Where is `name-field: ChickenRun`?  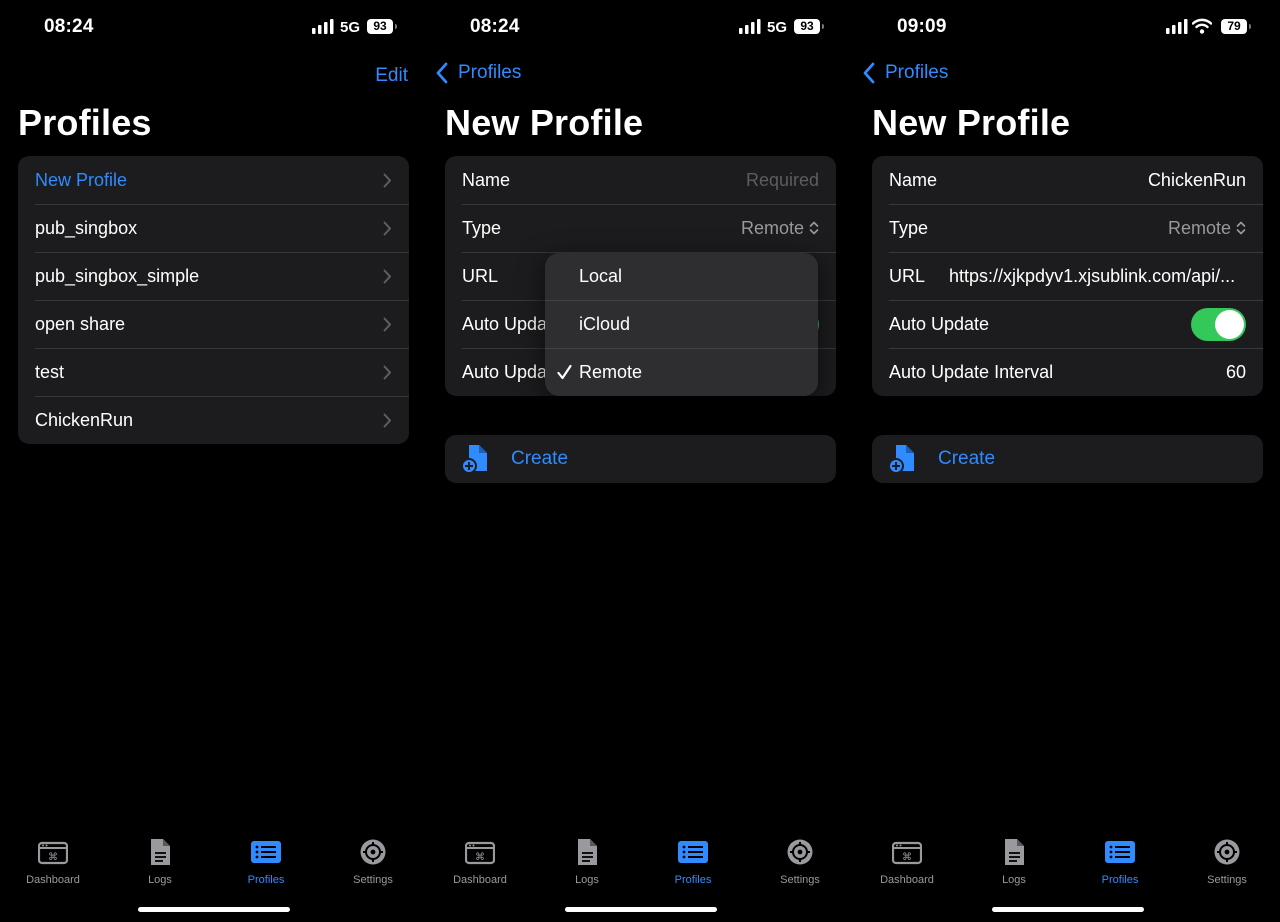 name-field: ChickenRun is located at coordinates (1197, 180).